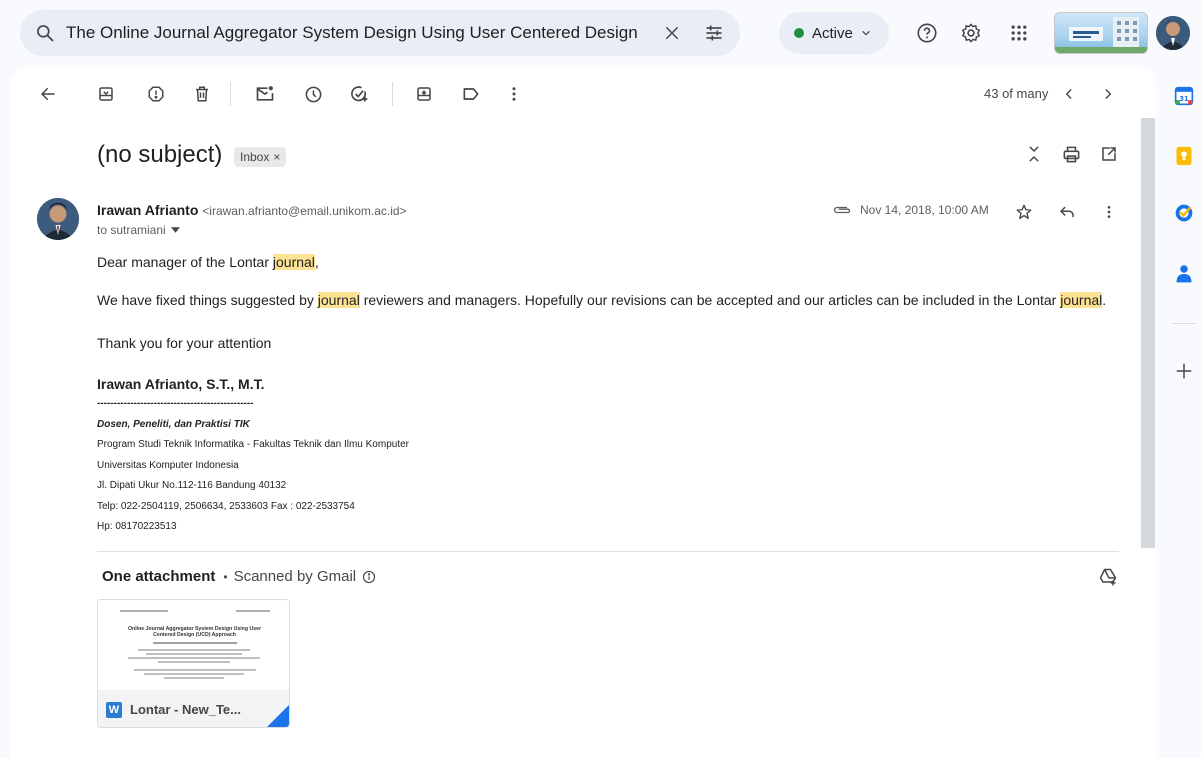  I want to click on calendar-icon: 31, so click(1184, 96).